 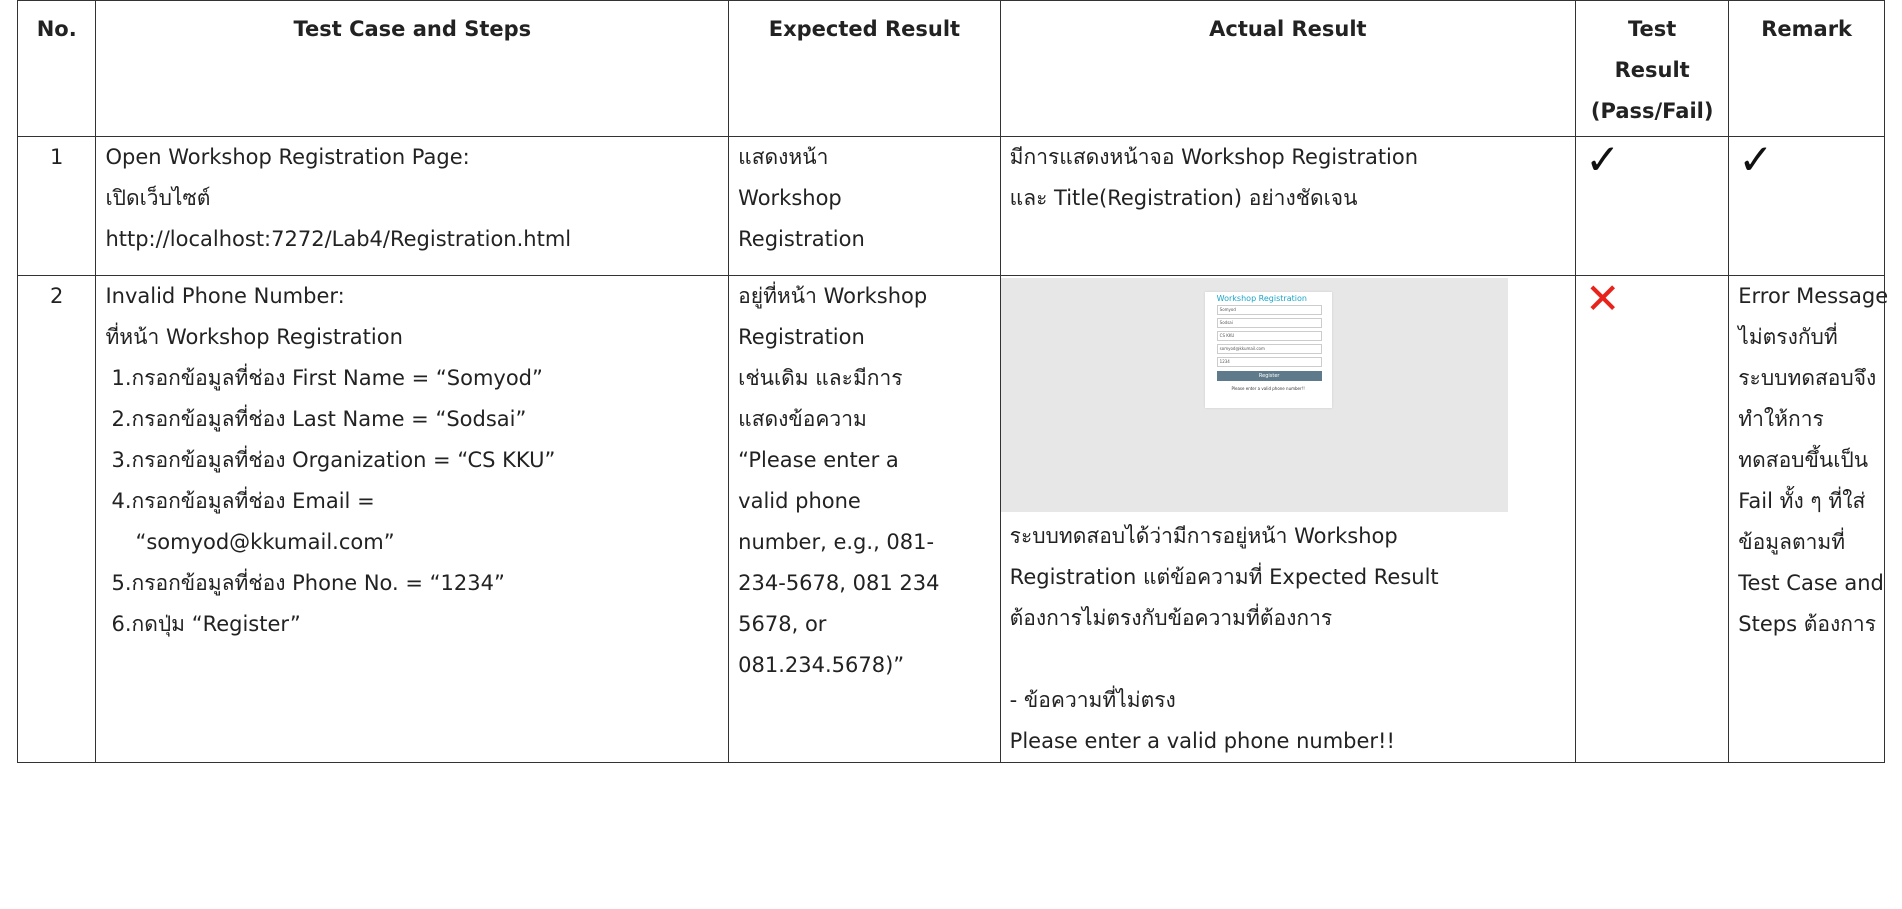 What do you see at coordinates (1806, 68) in the screenshot?
I see `header-remark: Remark` at bounding box center [1806, 68].